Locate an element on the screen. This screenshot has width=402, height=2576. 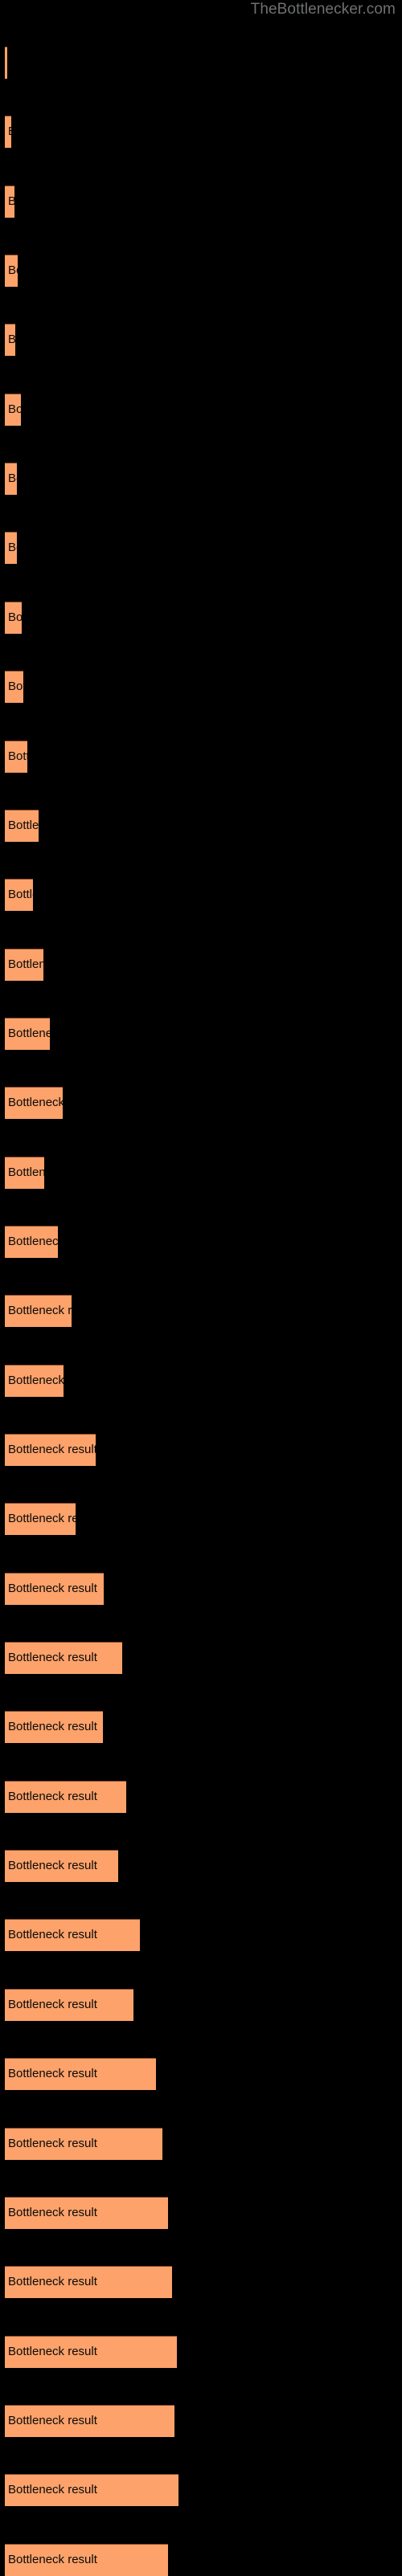
bar is located at coordinates (6, 63).